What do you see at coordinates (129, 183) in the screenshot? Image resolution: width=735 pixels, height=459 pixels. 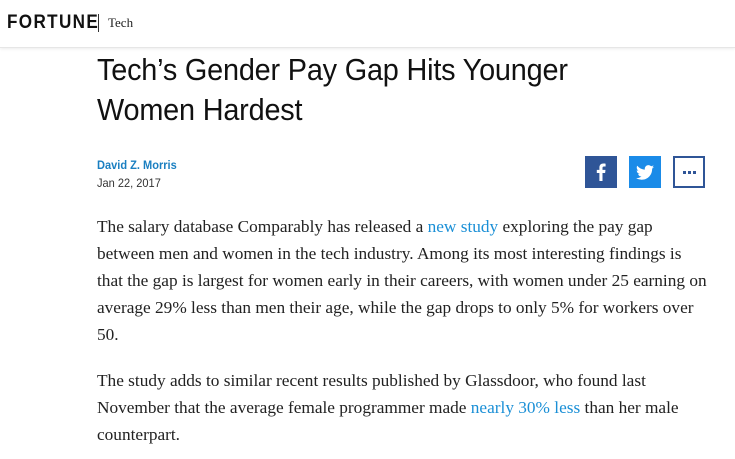 I see `publish-date: Jan 22, 2017` at bounding box center [129, 183].